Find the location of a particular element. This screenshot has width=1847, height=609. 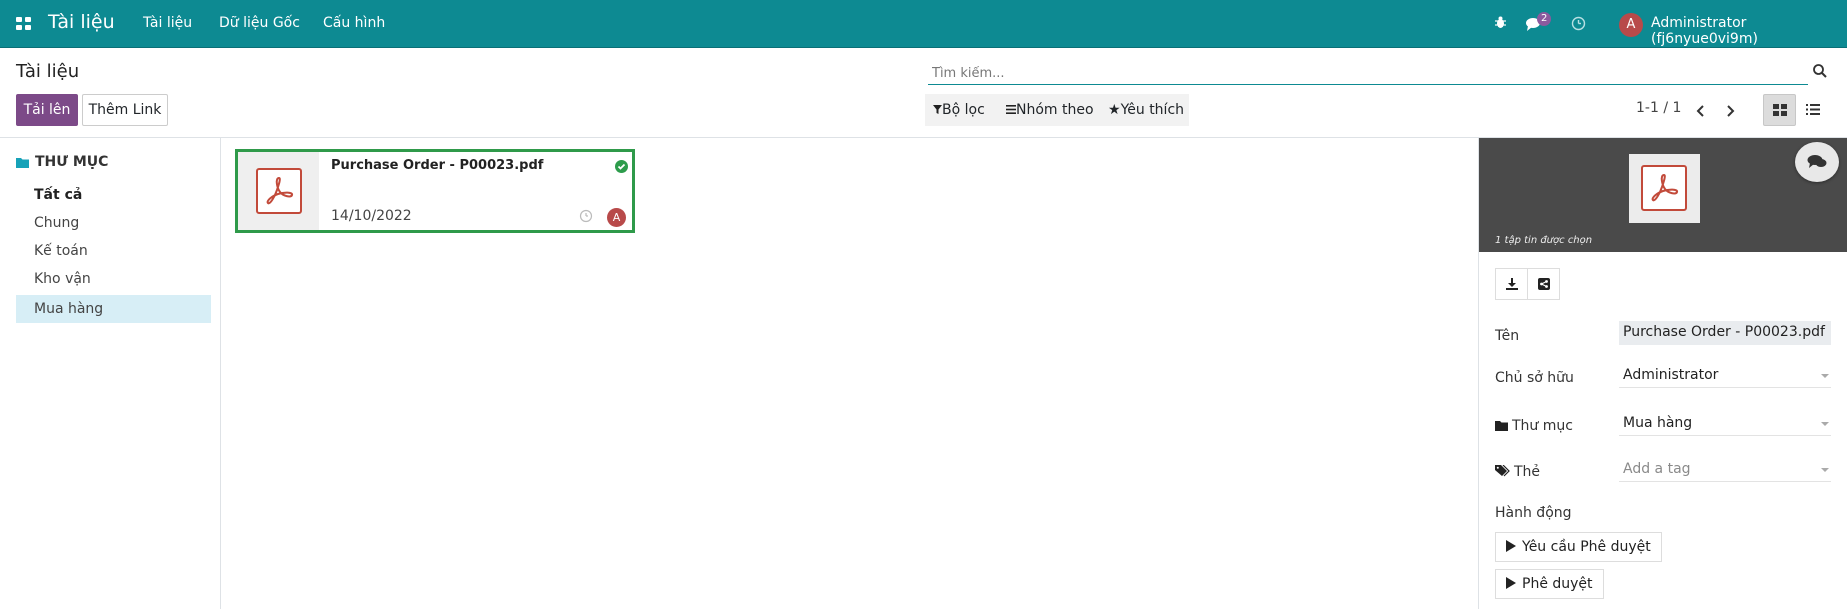

owner-select: Administrator is located at coordinates (1725, 376).